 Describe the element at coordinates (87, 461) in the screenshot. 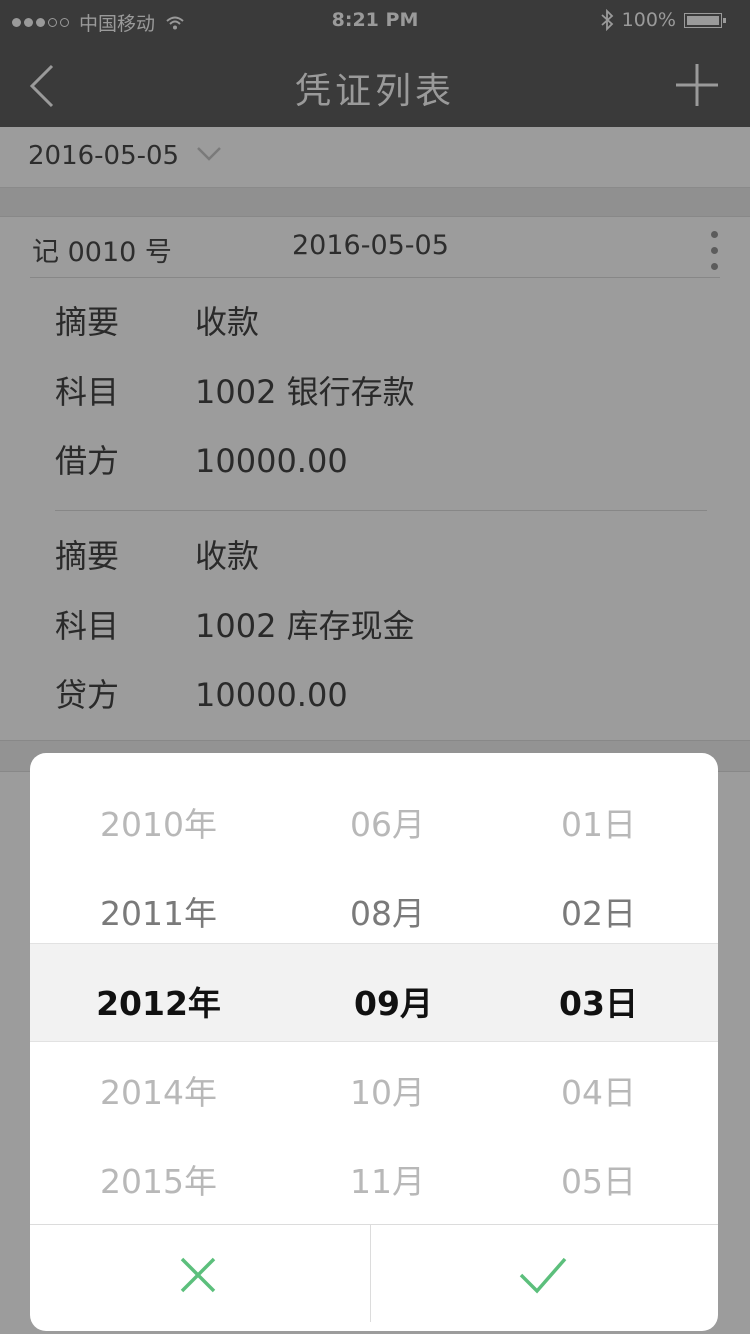

I see `debit-label: 借方` at that location.